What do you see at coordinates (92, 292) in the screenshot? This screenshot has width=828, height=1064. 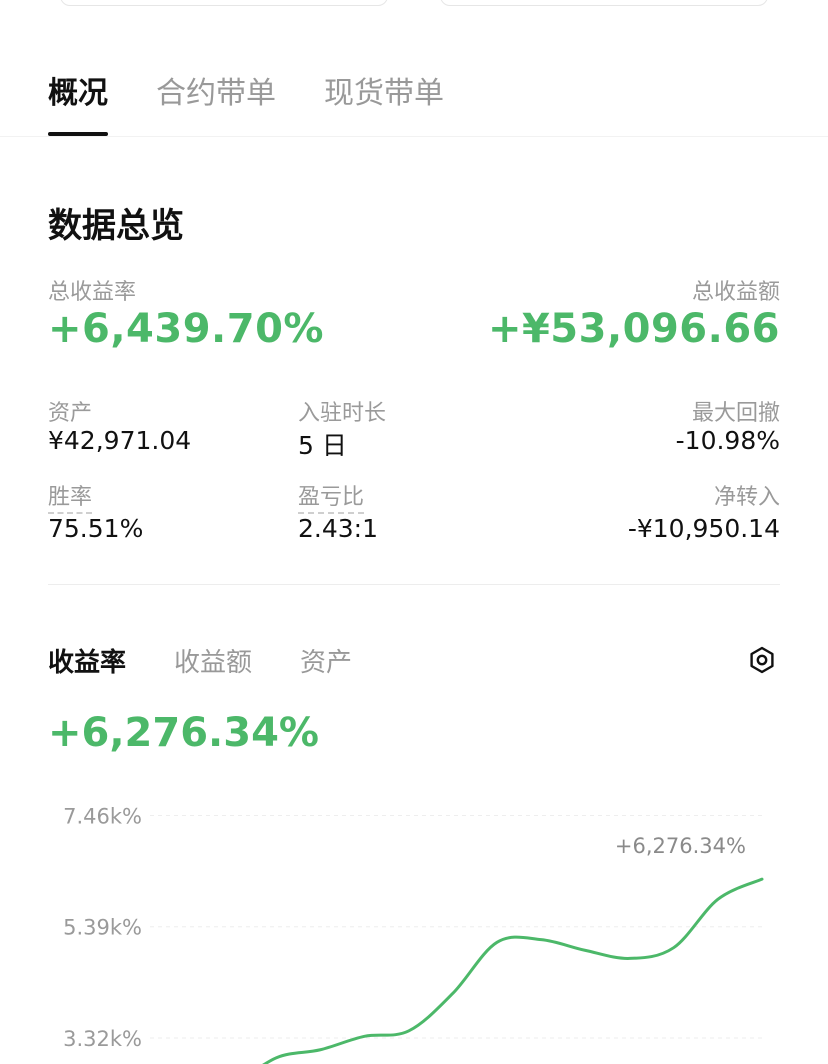 I see `total-return-rate-label: 总收益率` at bounding box center [92, 292].